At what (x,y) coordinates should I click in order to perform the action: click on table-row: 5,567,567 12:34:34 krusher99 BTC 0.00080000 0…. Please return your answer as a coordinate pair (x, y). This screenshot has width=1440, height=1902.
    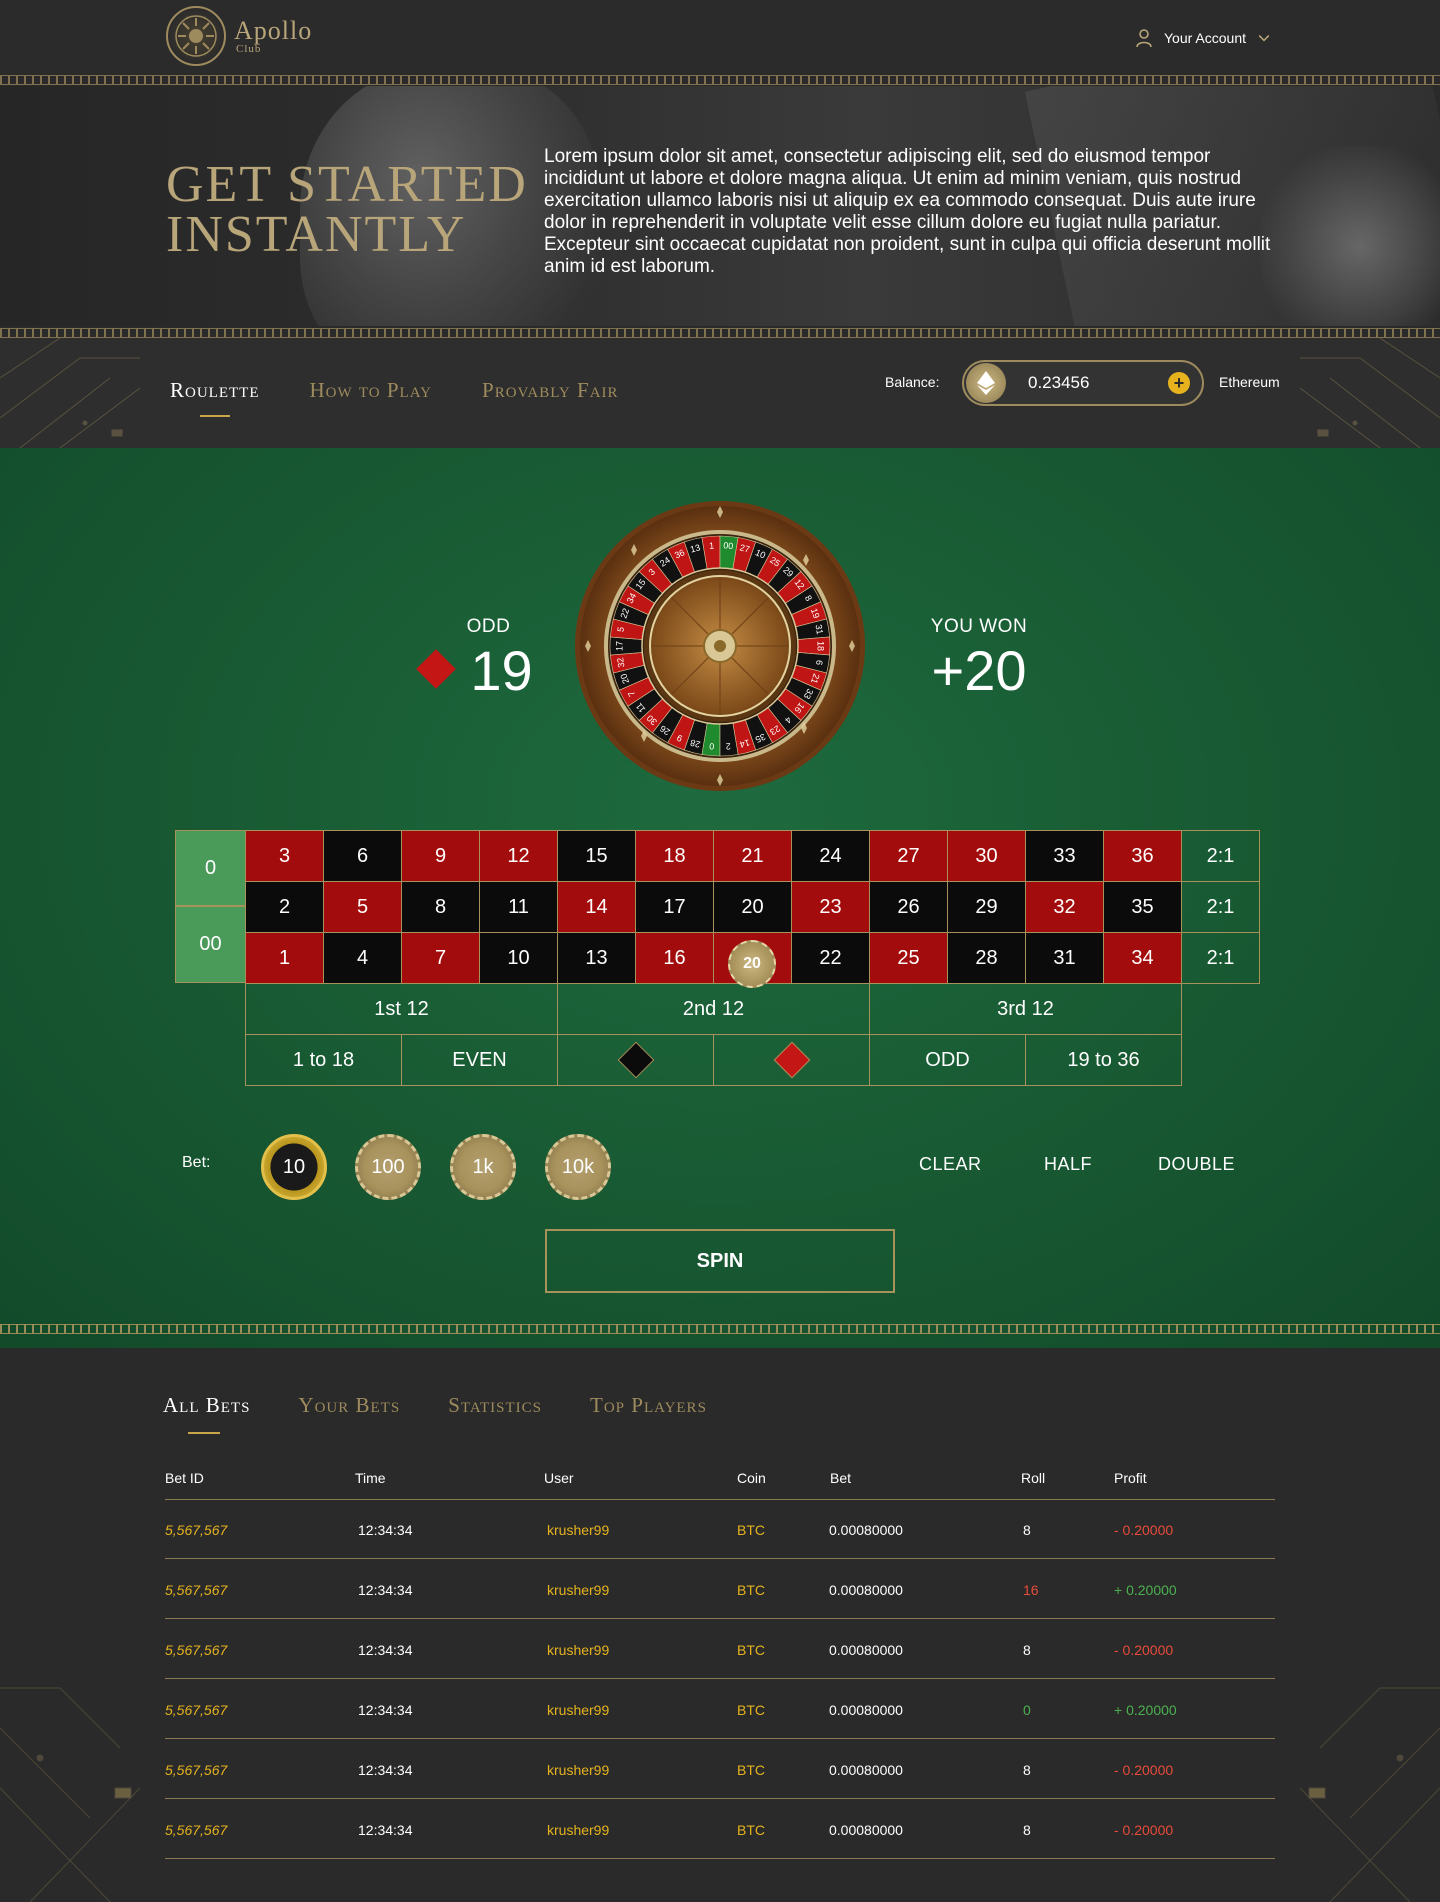
    Looking at the image, I should click on (720, 1711).